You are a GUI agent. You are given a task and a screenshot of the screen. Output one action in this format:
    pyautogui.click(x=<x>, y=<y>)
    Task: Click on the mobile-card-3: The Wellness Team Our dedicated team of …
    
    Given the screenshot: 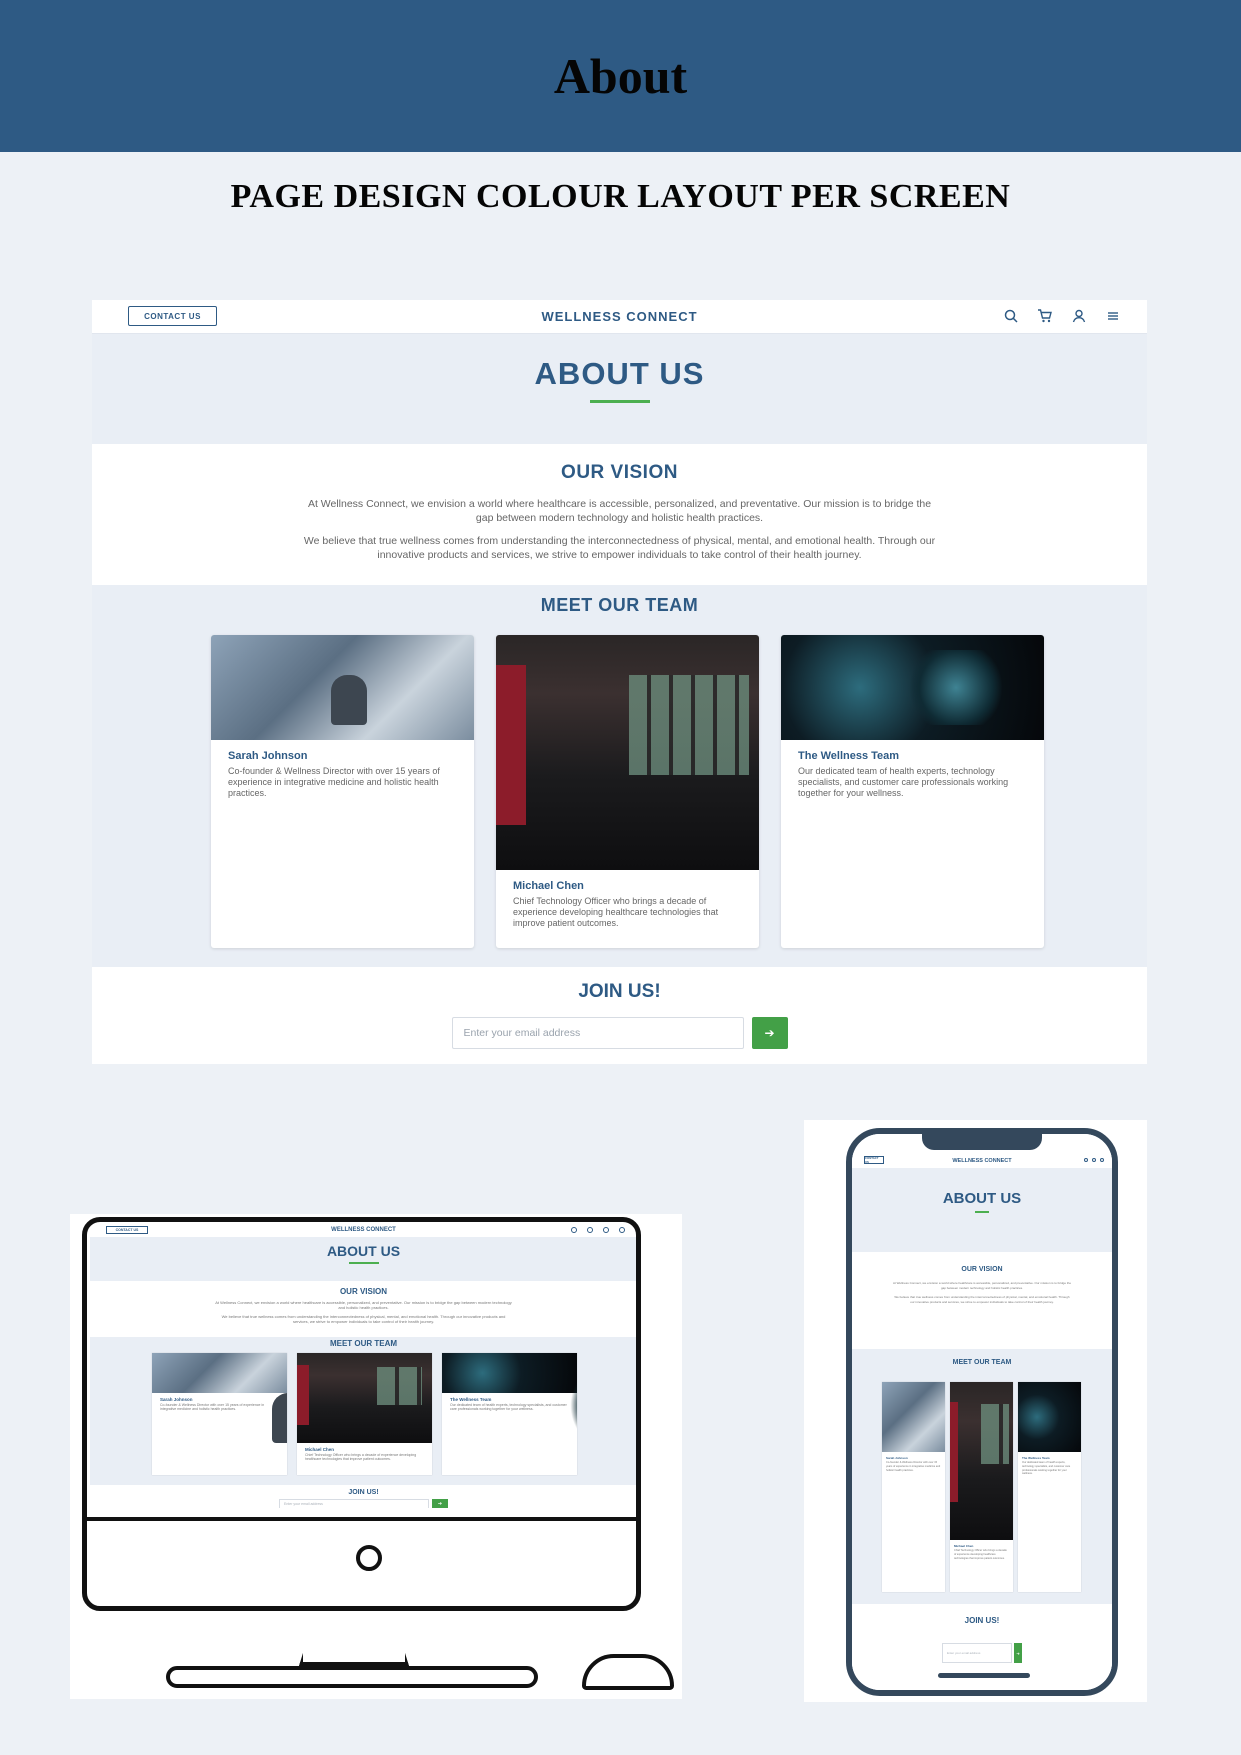 What is the action you would take?
    pyautogui.click(x=1049, y=1487)
    